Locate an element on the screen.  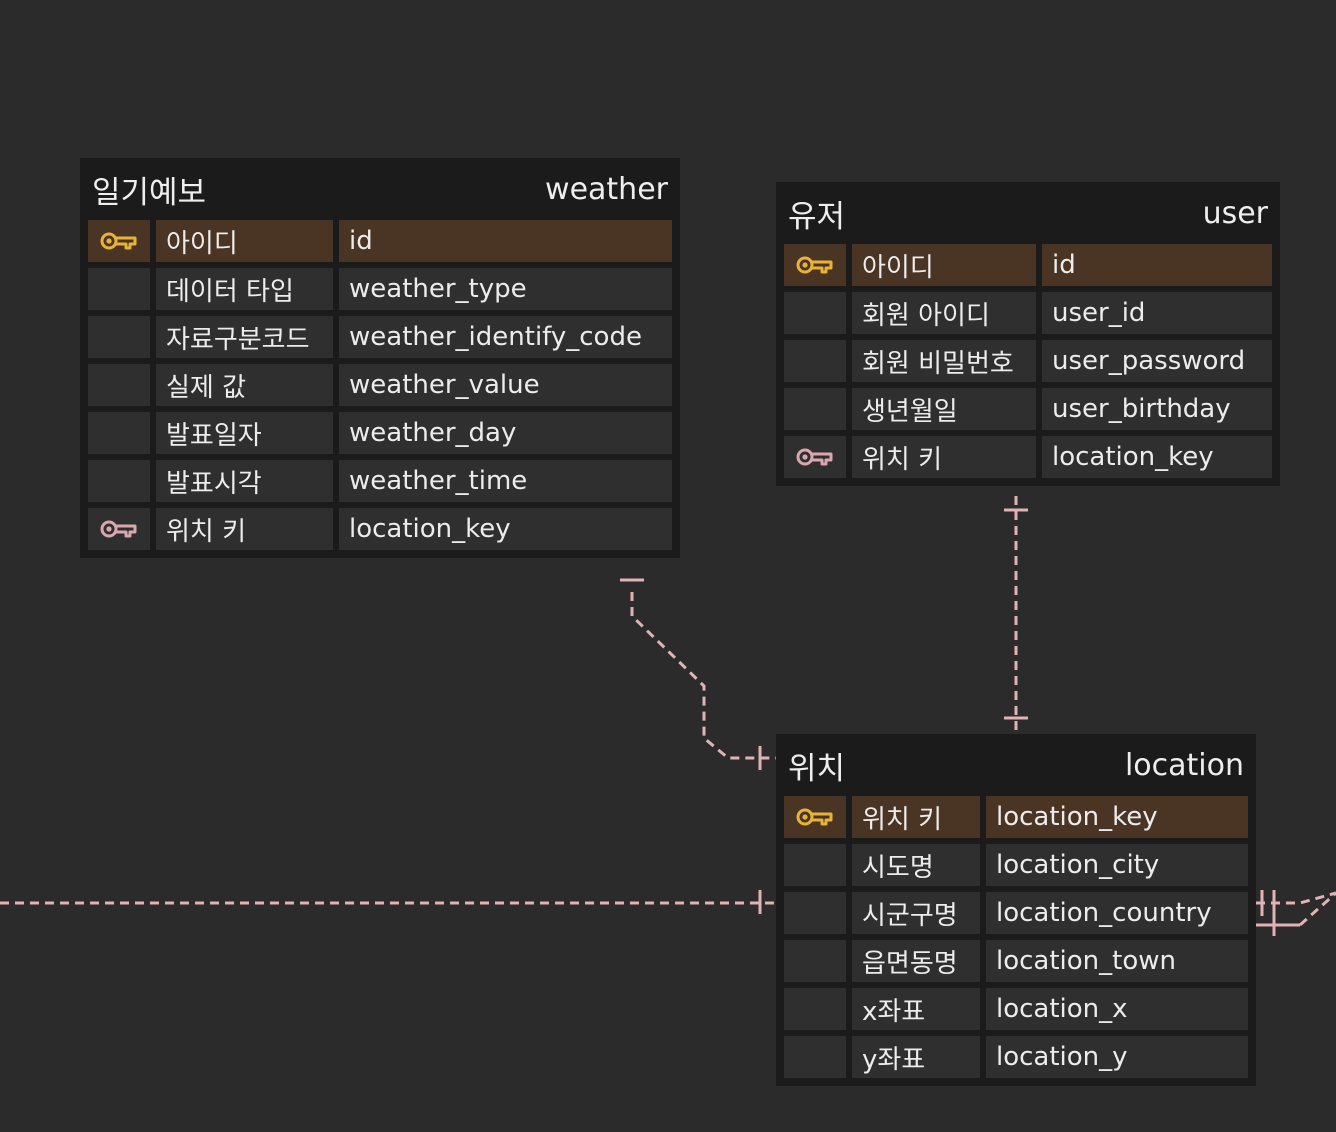
table-row: 생년월일 user_birthday is located at coordinates (1028, 409).